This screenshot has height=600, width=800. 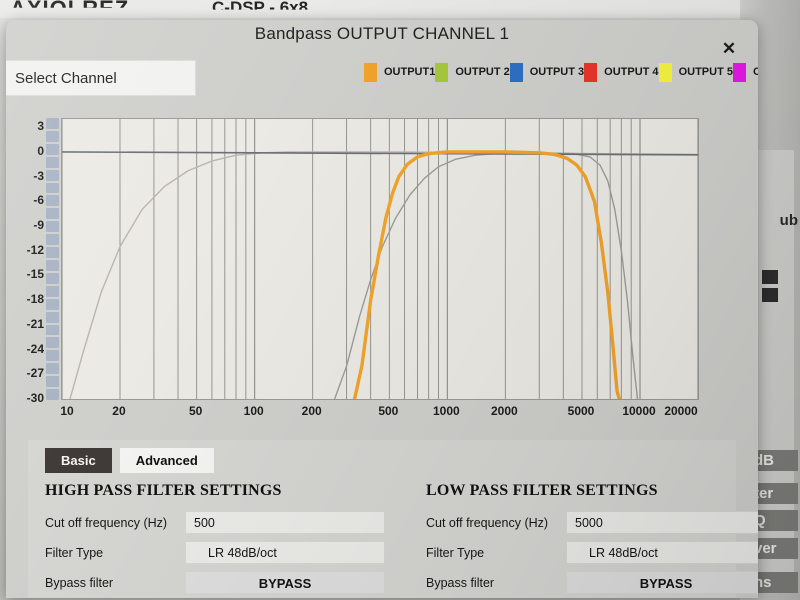 What do you see at coordinates (388, 411) in the screenshot?
I see `x-tick-label: 500` at bounding box center [388, 411].